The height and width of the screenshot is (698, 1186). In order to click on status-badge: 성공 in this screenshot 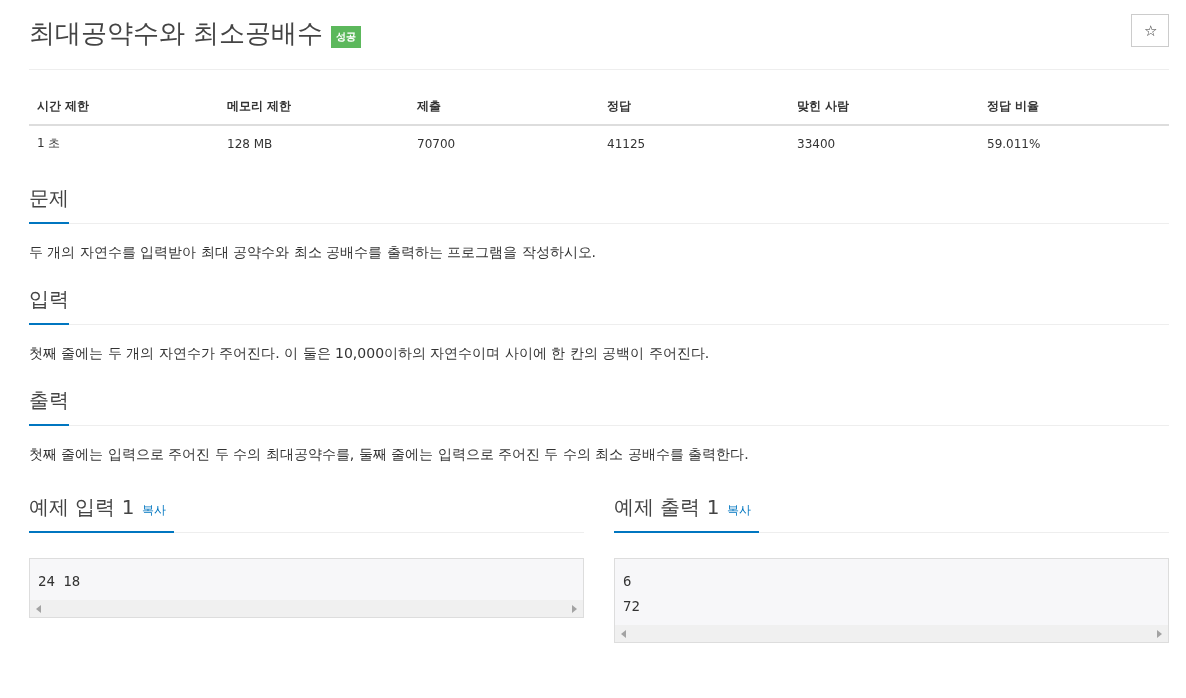, I will do `click(346, 36)`.